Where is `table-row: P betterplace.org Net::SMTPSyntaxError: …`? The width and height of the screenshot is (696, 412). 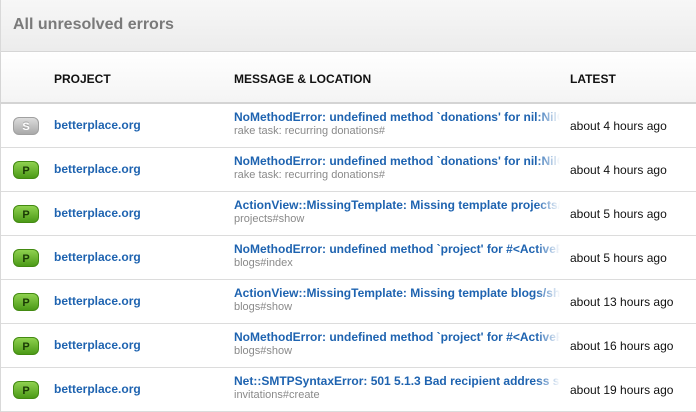 table-row: P betterplace.org Net::SMTPSyntaxError: … is located at coordinates (348, 390).